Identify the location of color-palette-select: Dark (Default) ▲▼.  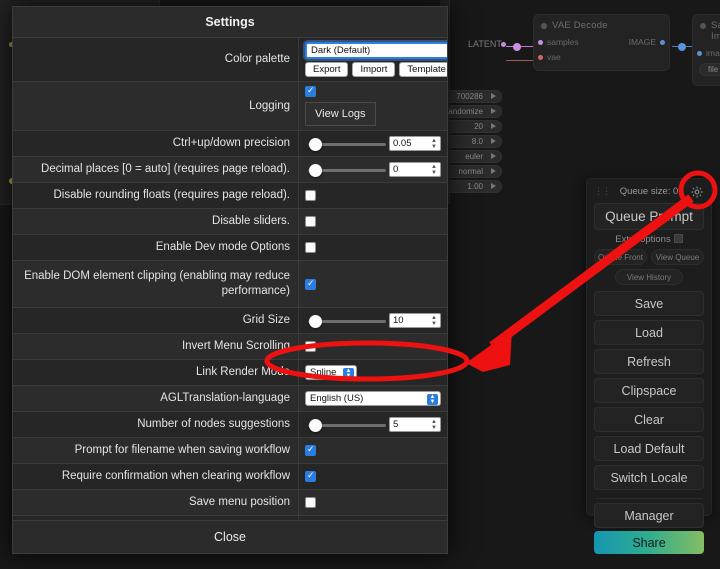
(376, 50).